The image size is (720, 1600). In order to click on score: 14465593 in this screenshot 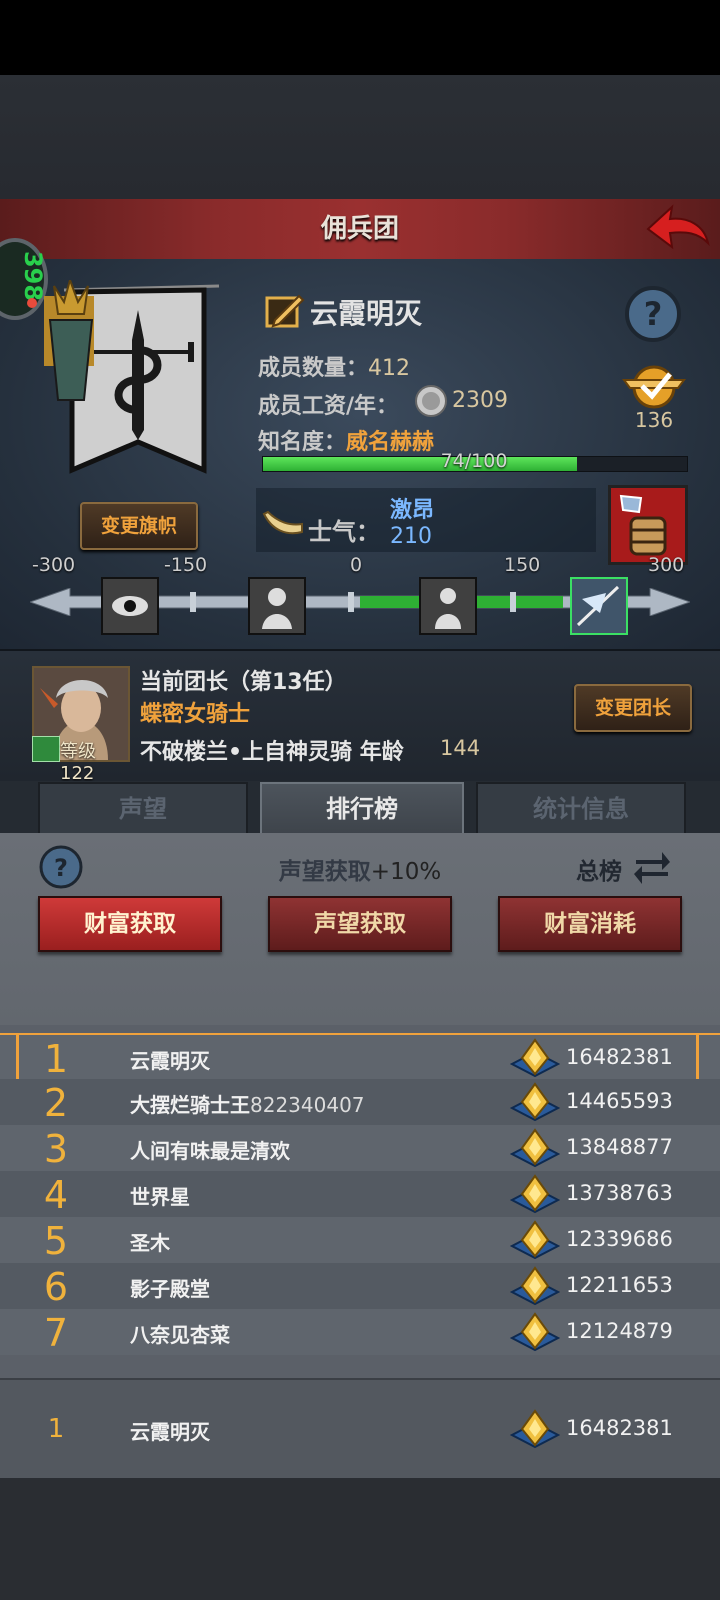, I will do `click(619, 1101)`.